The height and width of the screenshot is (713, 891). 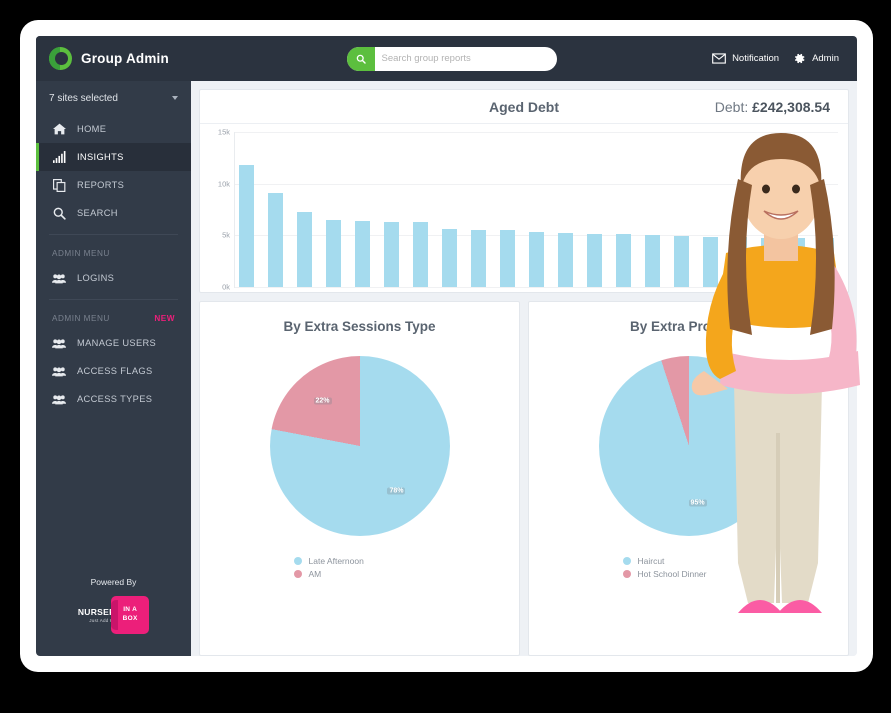 I want to click on aged-debt-header: Aged Debt Debt: £242,308.54, so click(x=524, y=107).